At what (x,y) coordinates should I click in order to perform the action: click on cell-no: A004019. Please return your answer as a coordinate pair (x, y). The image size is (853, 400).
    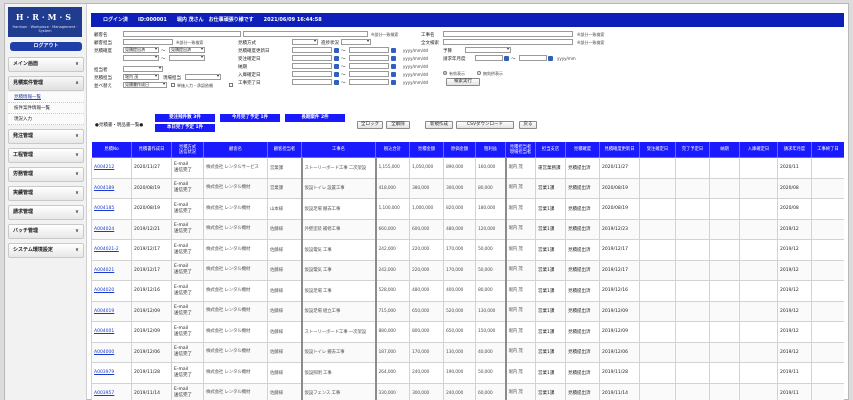
    Looking at the image, I should click on (111, 311).